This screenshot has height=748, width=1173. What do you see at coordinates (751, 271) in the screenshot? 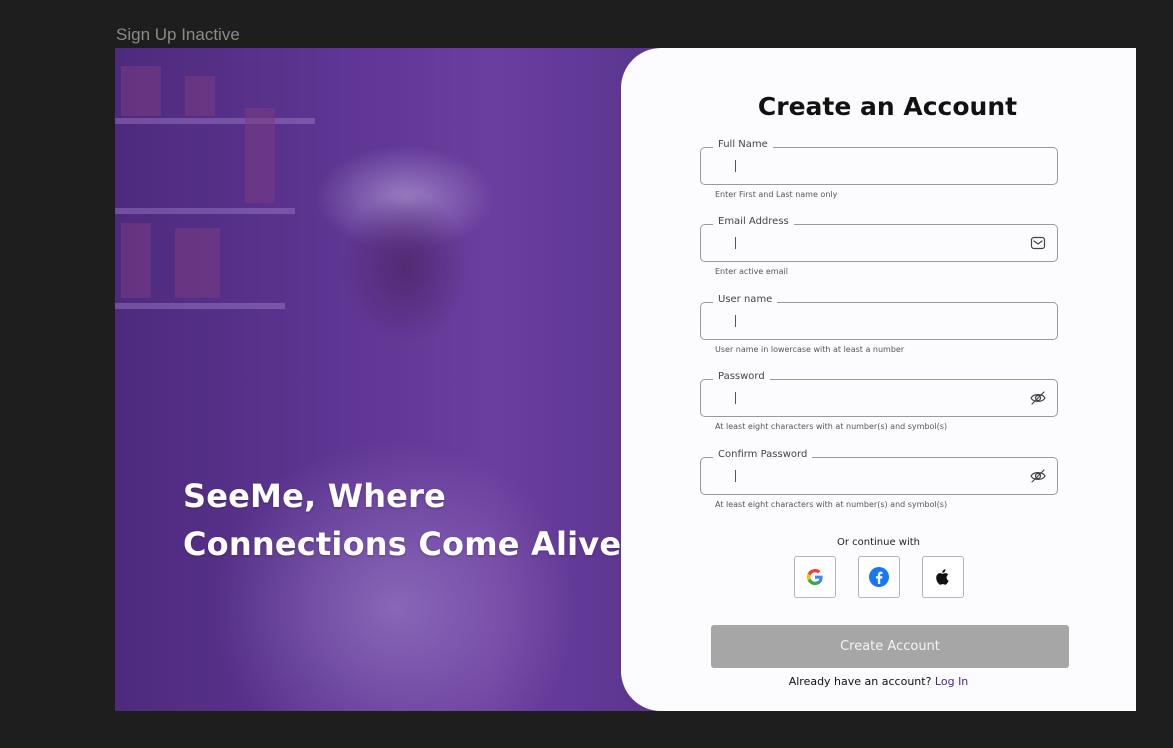
I see `email-hint: Enter active email` at bounding box center [751, 271].